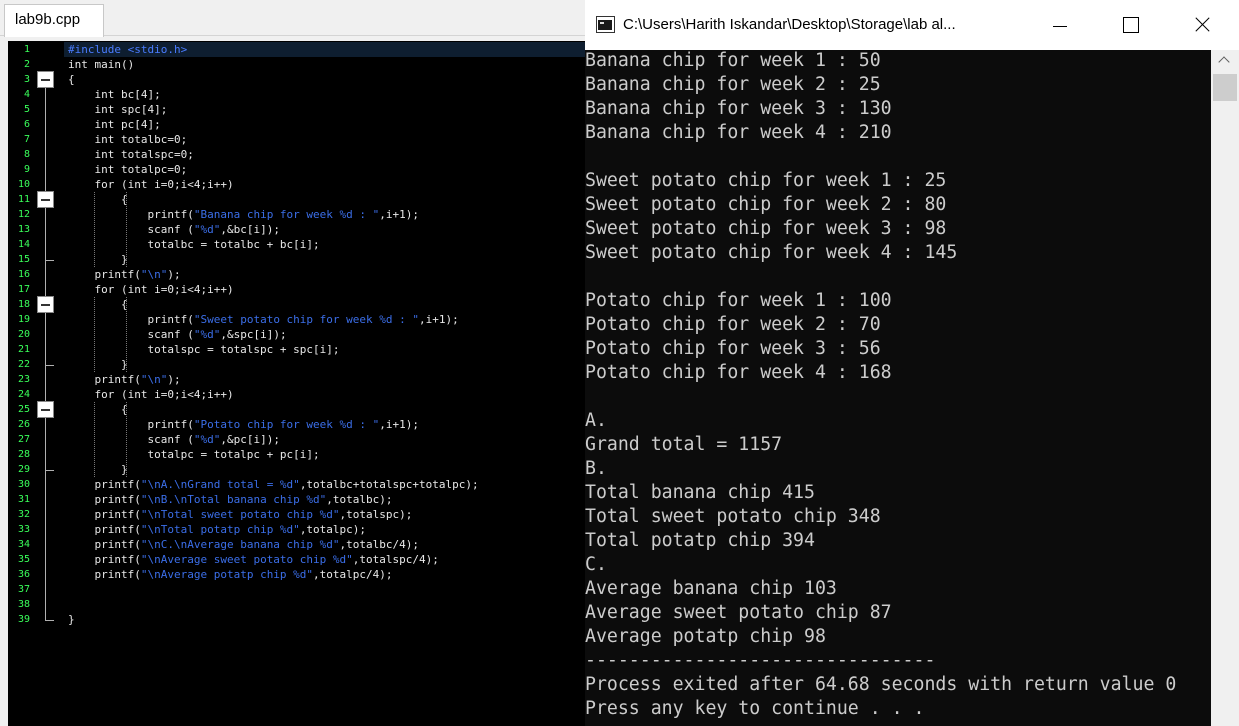 The image size is (1239, 726). What do you see at coordinates (128, 49) in the screenshot?
I see `code-line: #include <stdio.h>` at bounding box center [128, 49].